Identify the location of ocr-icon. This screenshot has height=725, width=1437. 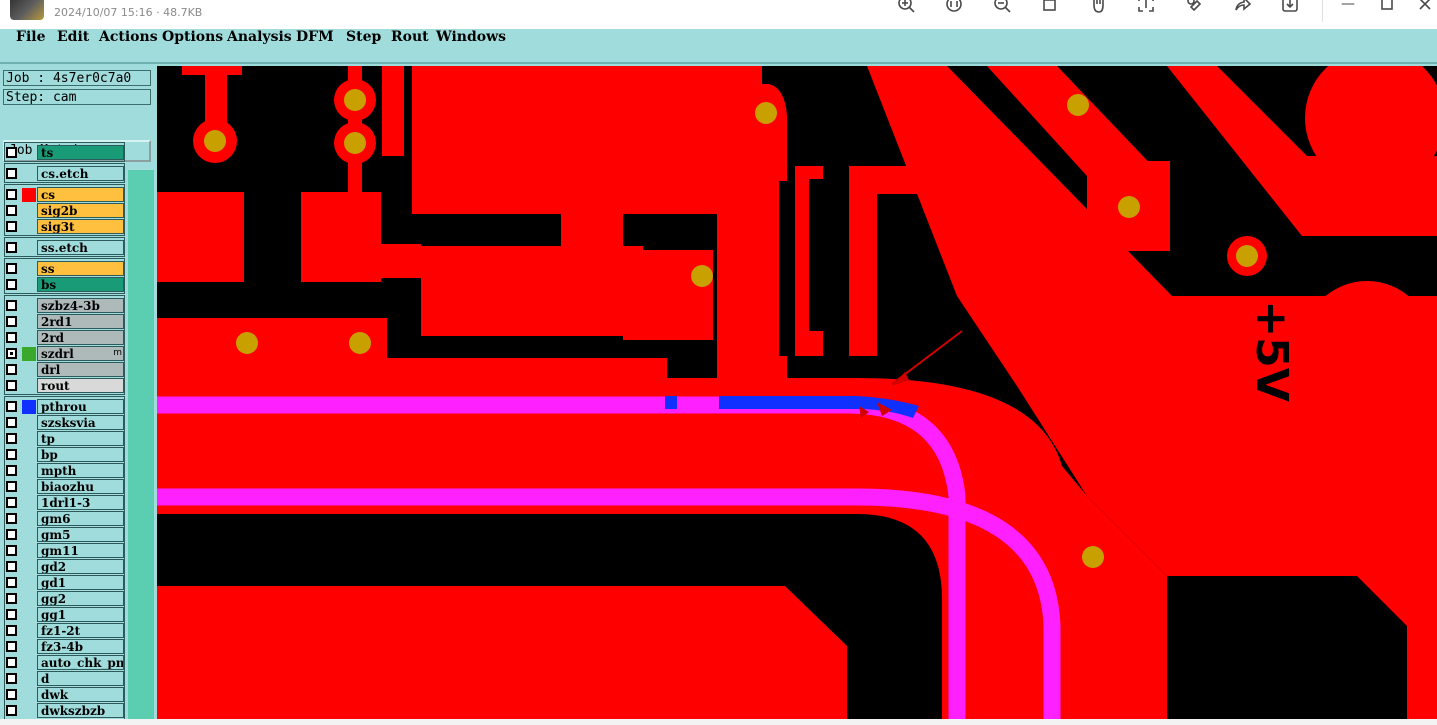
(1146, 7).